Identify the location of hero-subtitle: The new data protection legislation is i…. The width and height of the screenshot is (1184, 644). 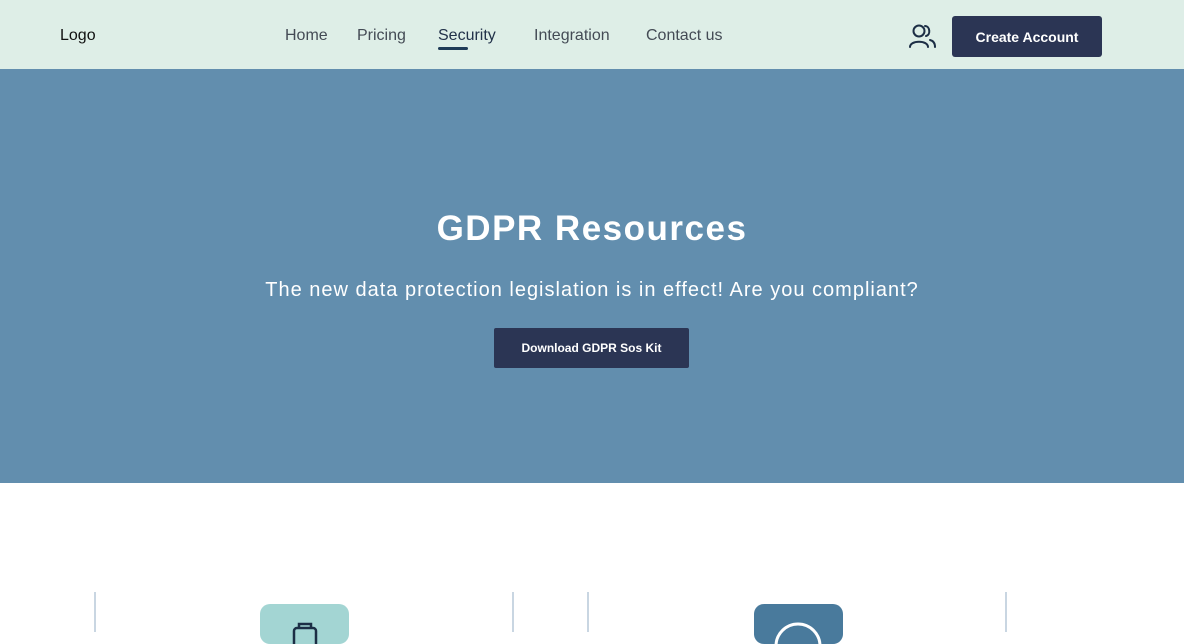
(592, 290).